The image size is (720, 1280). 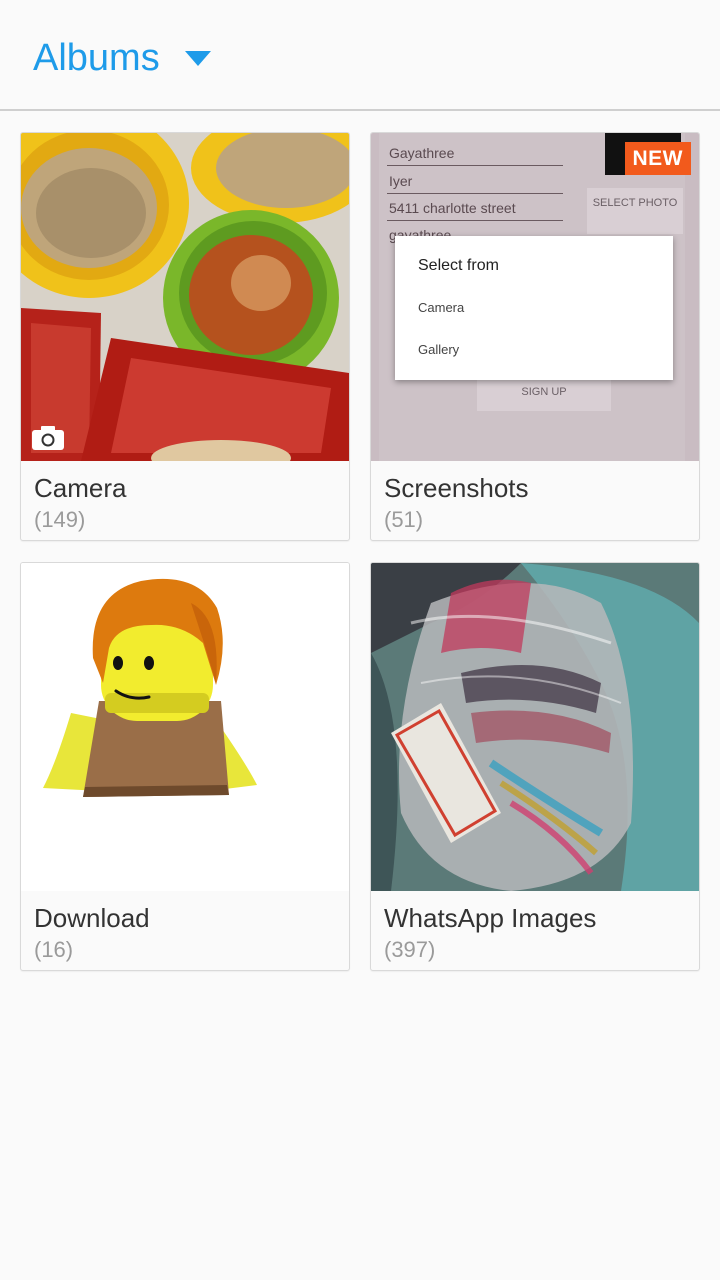 I want to click on album-card-whatsapp-images: WhatsApp Images (397), so click(x=535, y=766).